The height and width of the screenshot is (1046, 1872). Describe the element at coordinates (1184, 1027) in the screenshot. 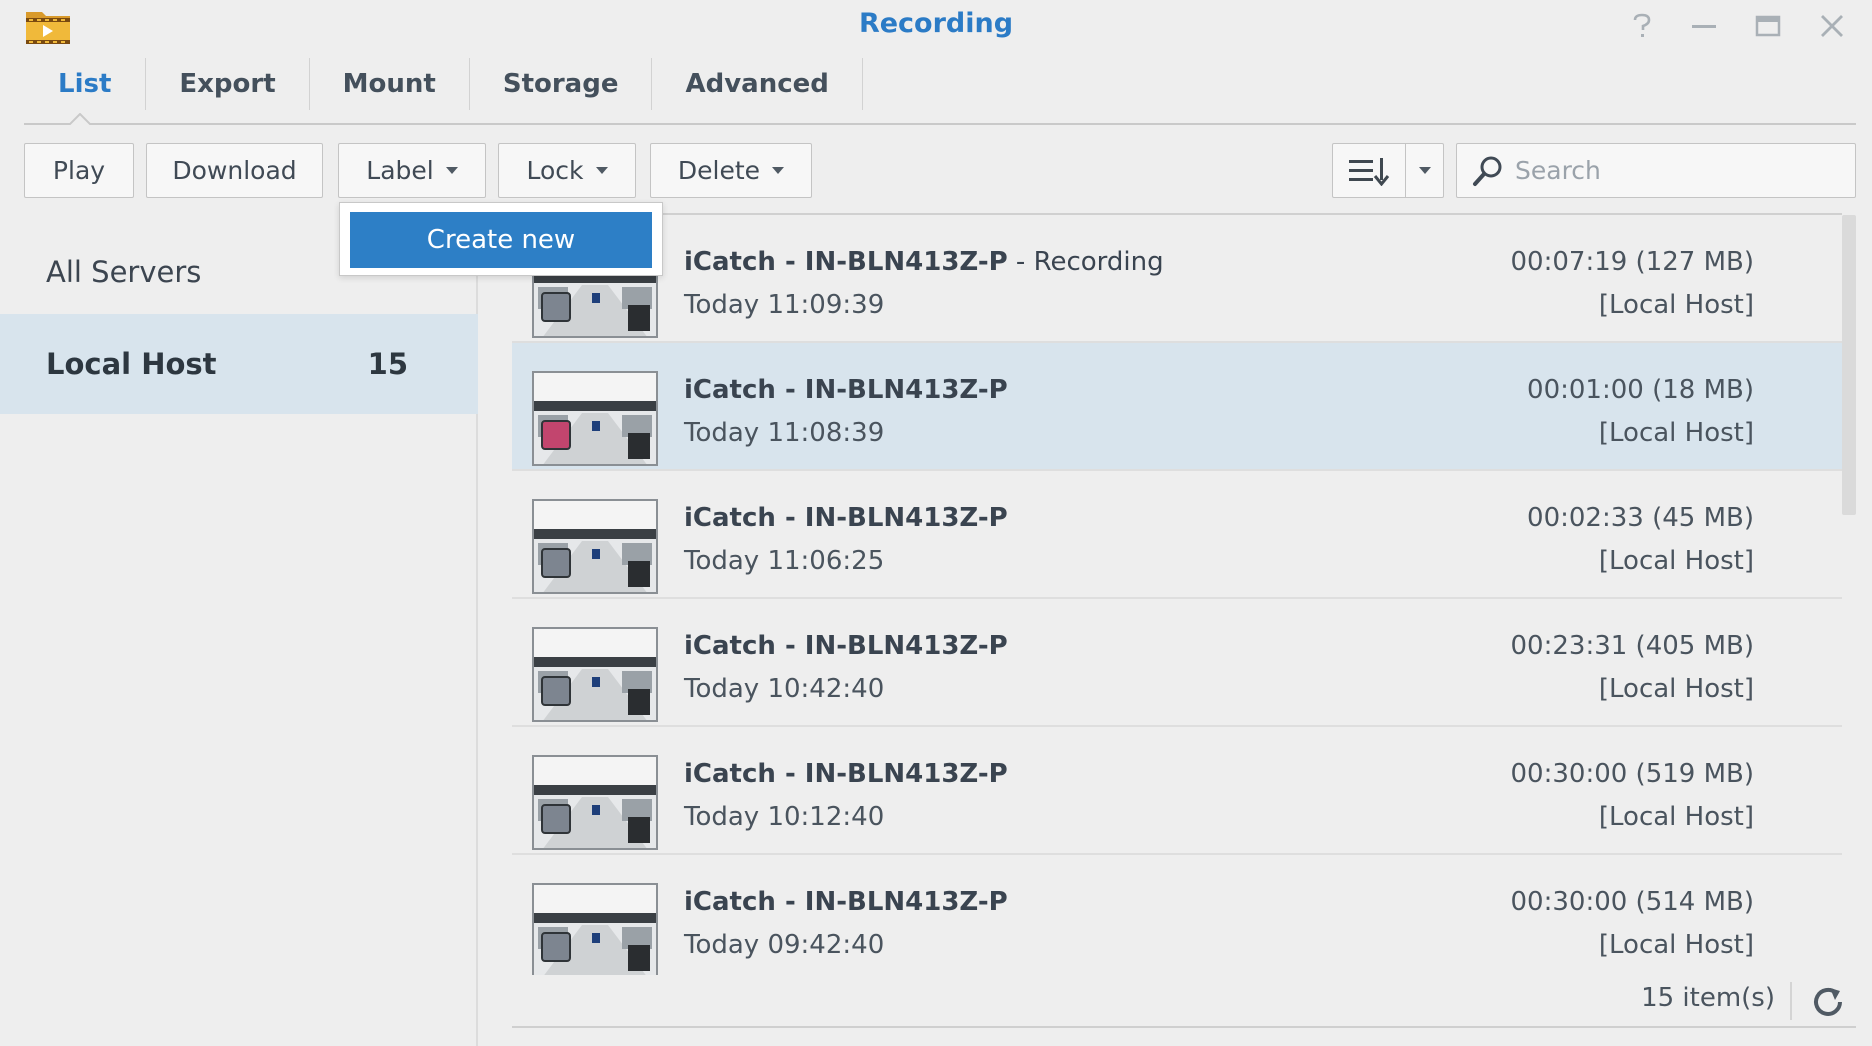

I see `footer-divider` at that location.